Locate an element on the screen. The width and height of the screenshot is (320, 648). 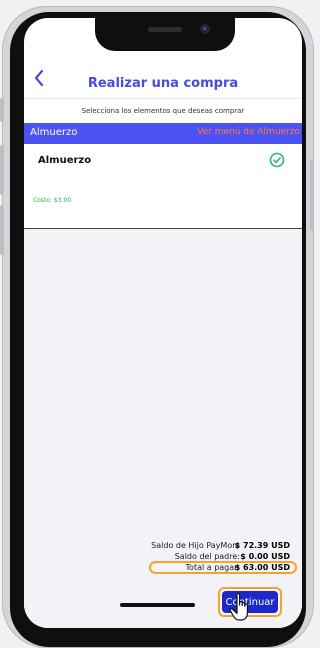
volume-down-button is located at coordinates (2, 230).